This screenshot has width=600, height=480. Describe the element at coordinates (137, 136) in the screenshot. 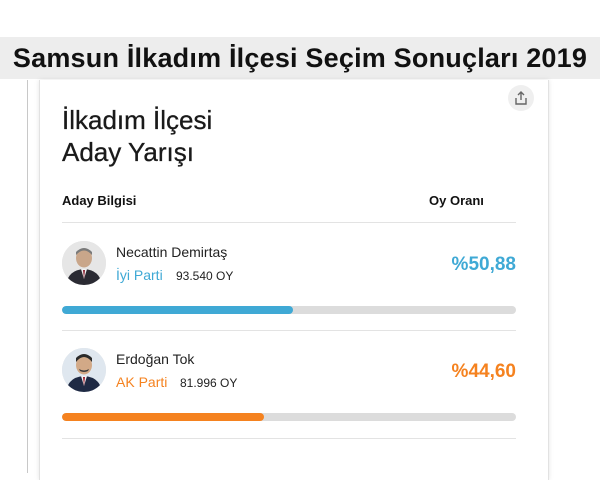

I see `card-title: İlkadım İlçesi Aday Yarışı` at that location.